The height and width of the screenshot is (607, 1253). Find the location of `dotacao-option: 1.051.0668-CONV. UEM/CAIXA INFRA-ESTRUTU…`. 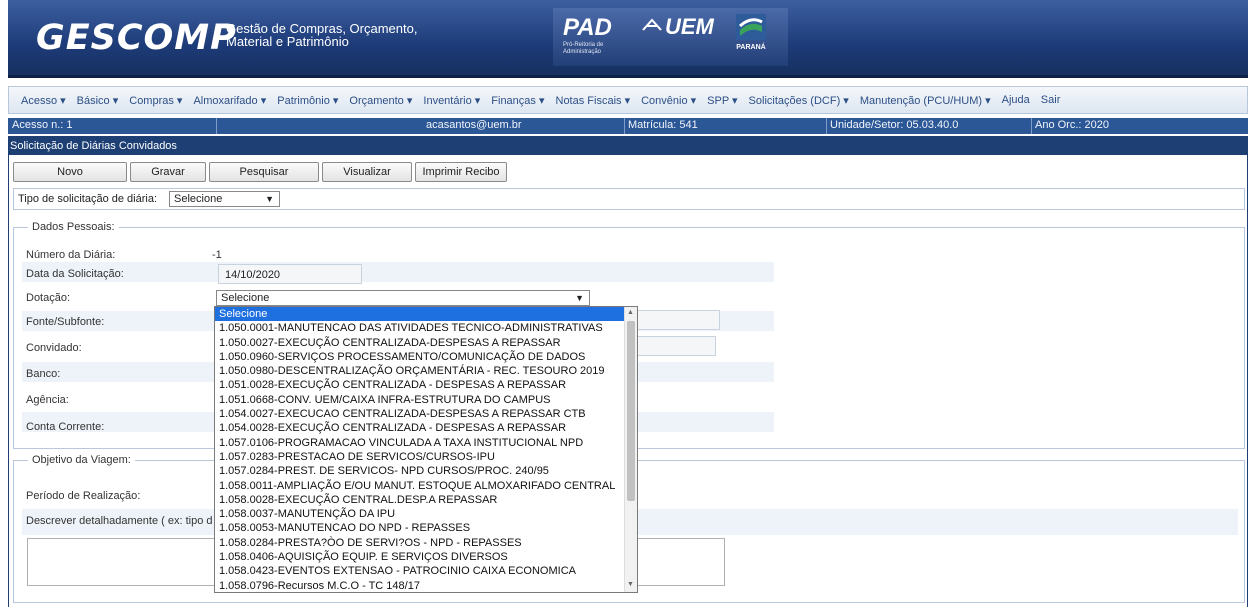

dotacao-option: 1.051.0668-CONV. UEM/CAIXA INFRA-ESTRUTU… is located at coordinates (420, 400).